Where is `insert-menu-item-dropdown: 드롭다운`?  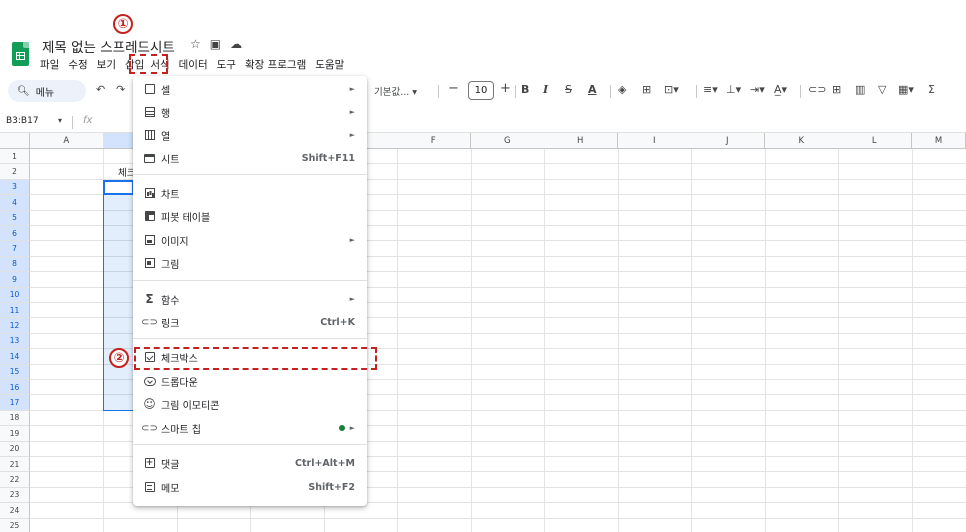
insert-menu-item-dropdown: 드롭다운 is located at coordinates (250, 381).